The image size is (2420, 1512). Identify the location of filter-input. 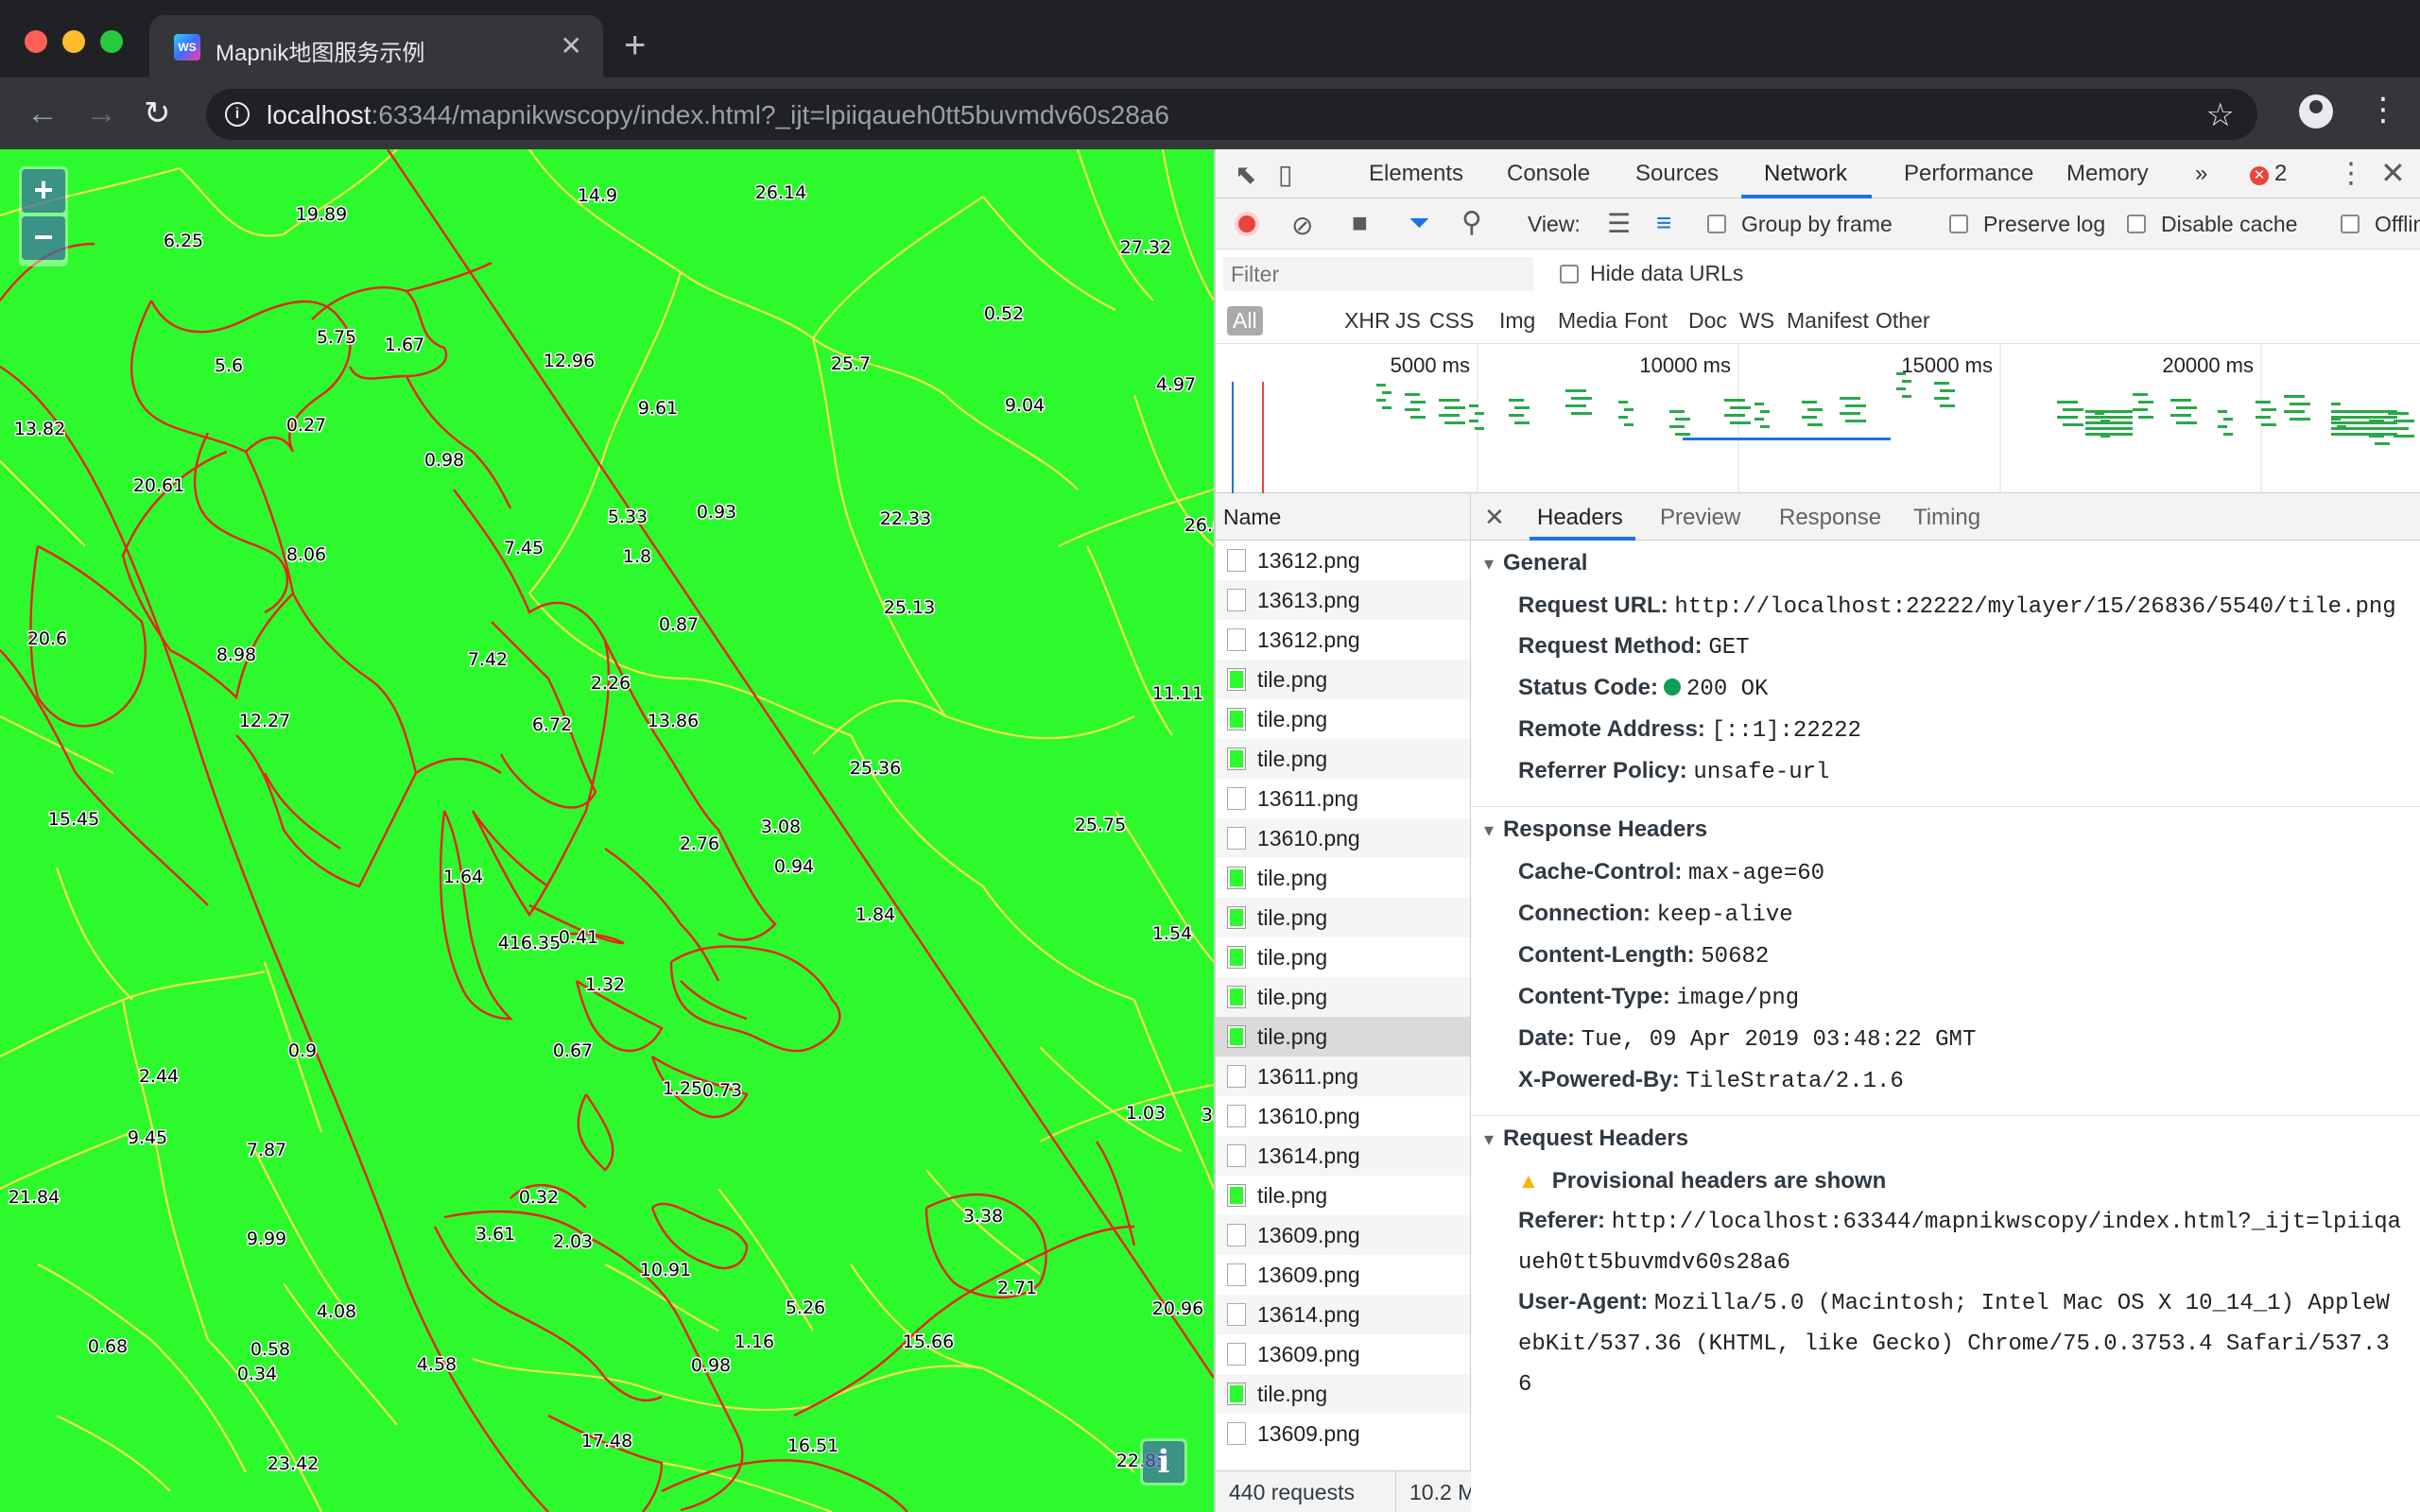
(1378, 274).